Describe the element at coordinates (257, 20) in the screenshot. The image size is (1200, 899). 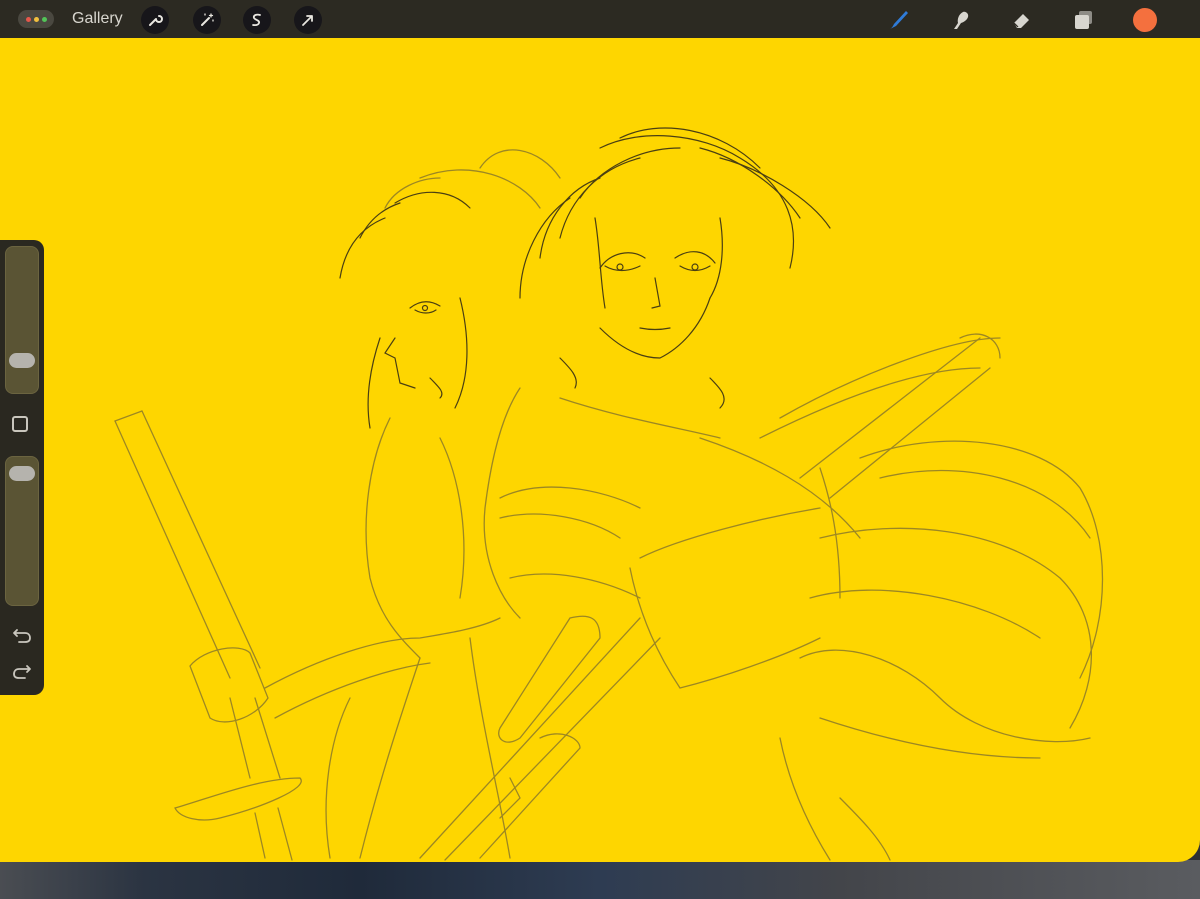
I see `selection-s-icon` at that location.